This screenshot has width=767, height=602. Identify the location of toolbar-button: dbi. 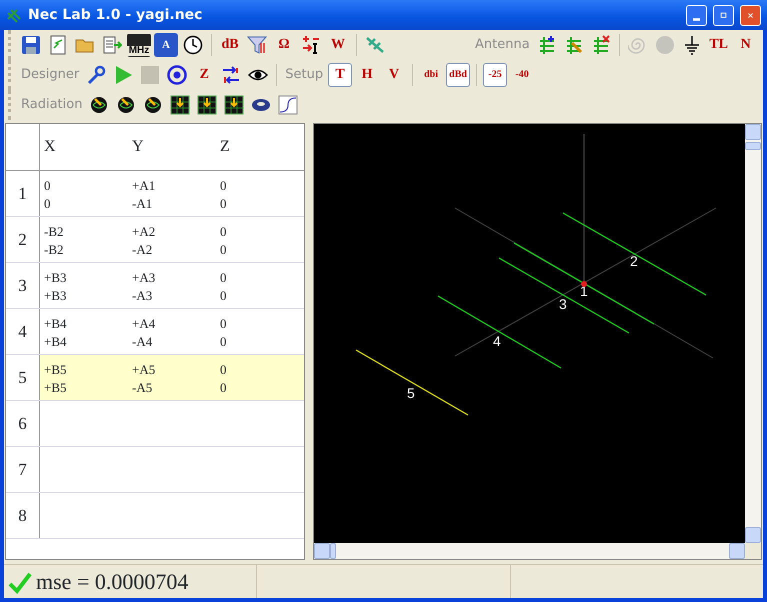
(431, 75).